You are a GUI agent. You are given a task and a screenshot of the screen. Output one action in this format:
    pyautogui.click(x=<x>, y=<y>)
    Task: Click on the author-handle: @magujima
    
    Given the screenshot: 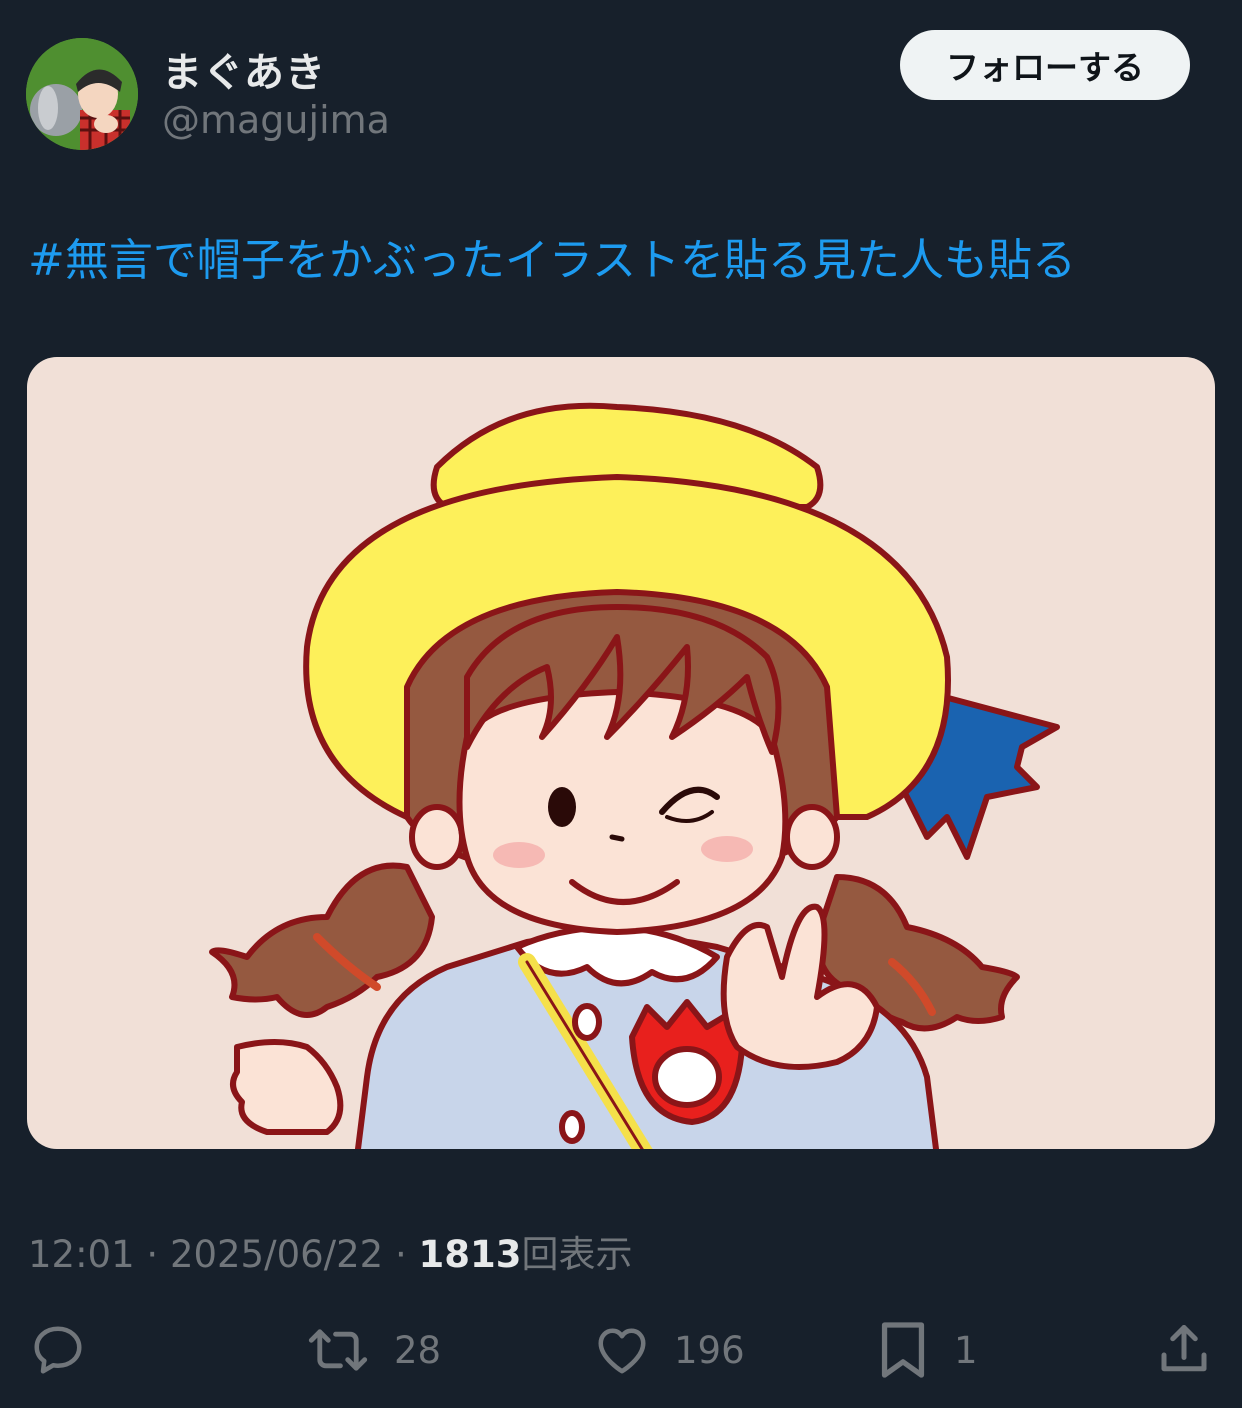 What is the action you would take?
    pyautogui.click(x=276, y=120)
    